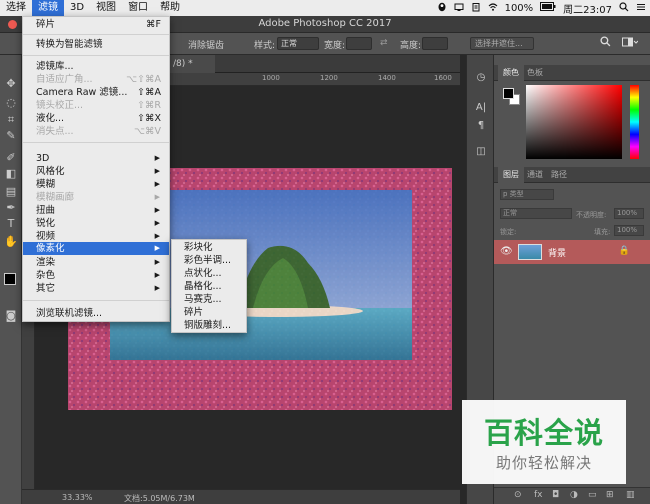 This screenshot has width=650, height=504. Describe the element at coordinates (77, 8) in the screenshot. I see `menu-3d: 3D` at that location.